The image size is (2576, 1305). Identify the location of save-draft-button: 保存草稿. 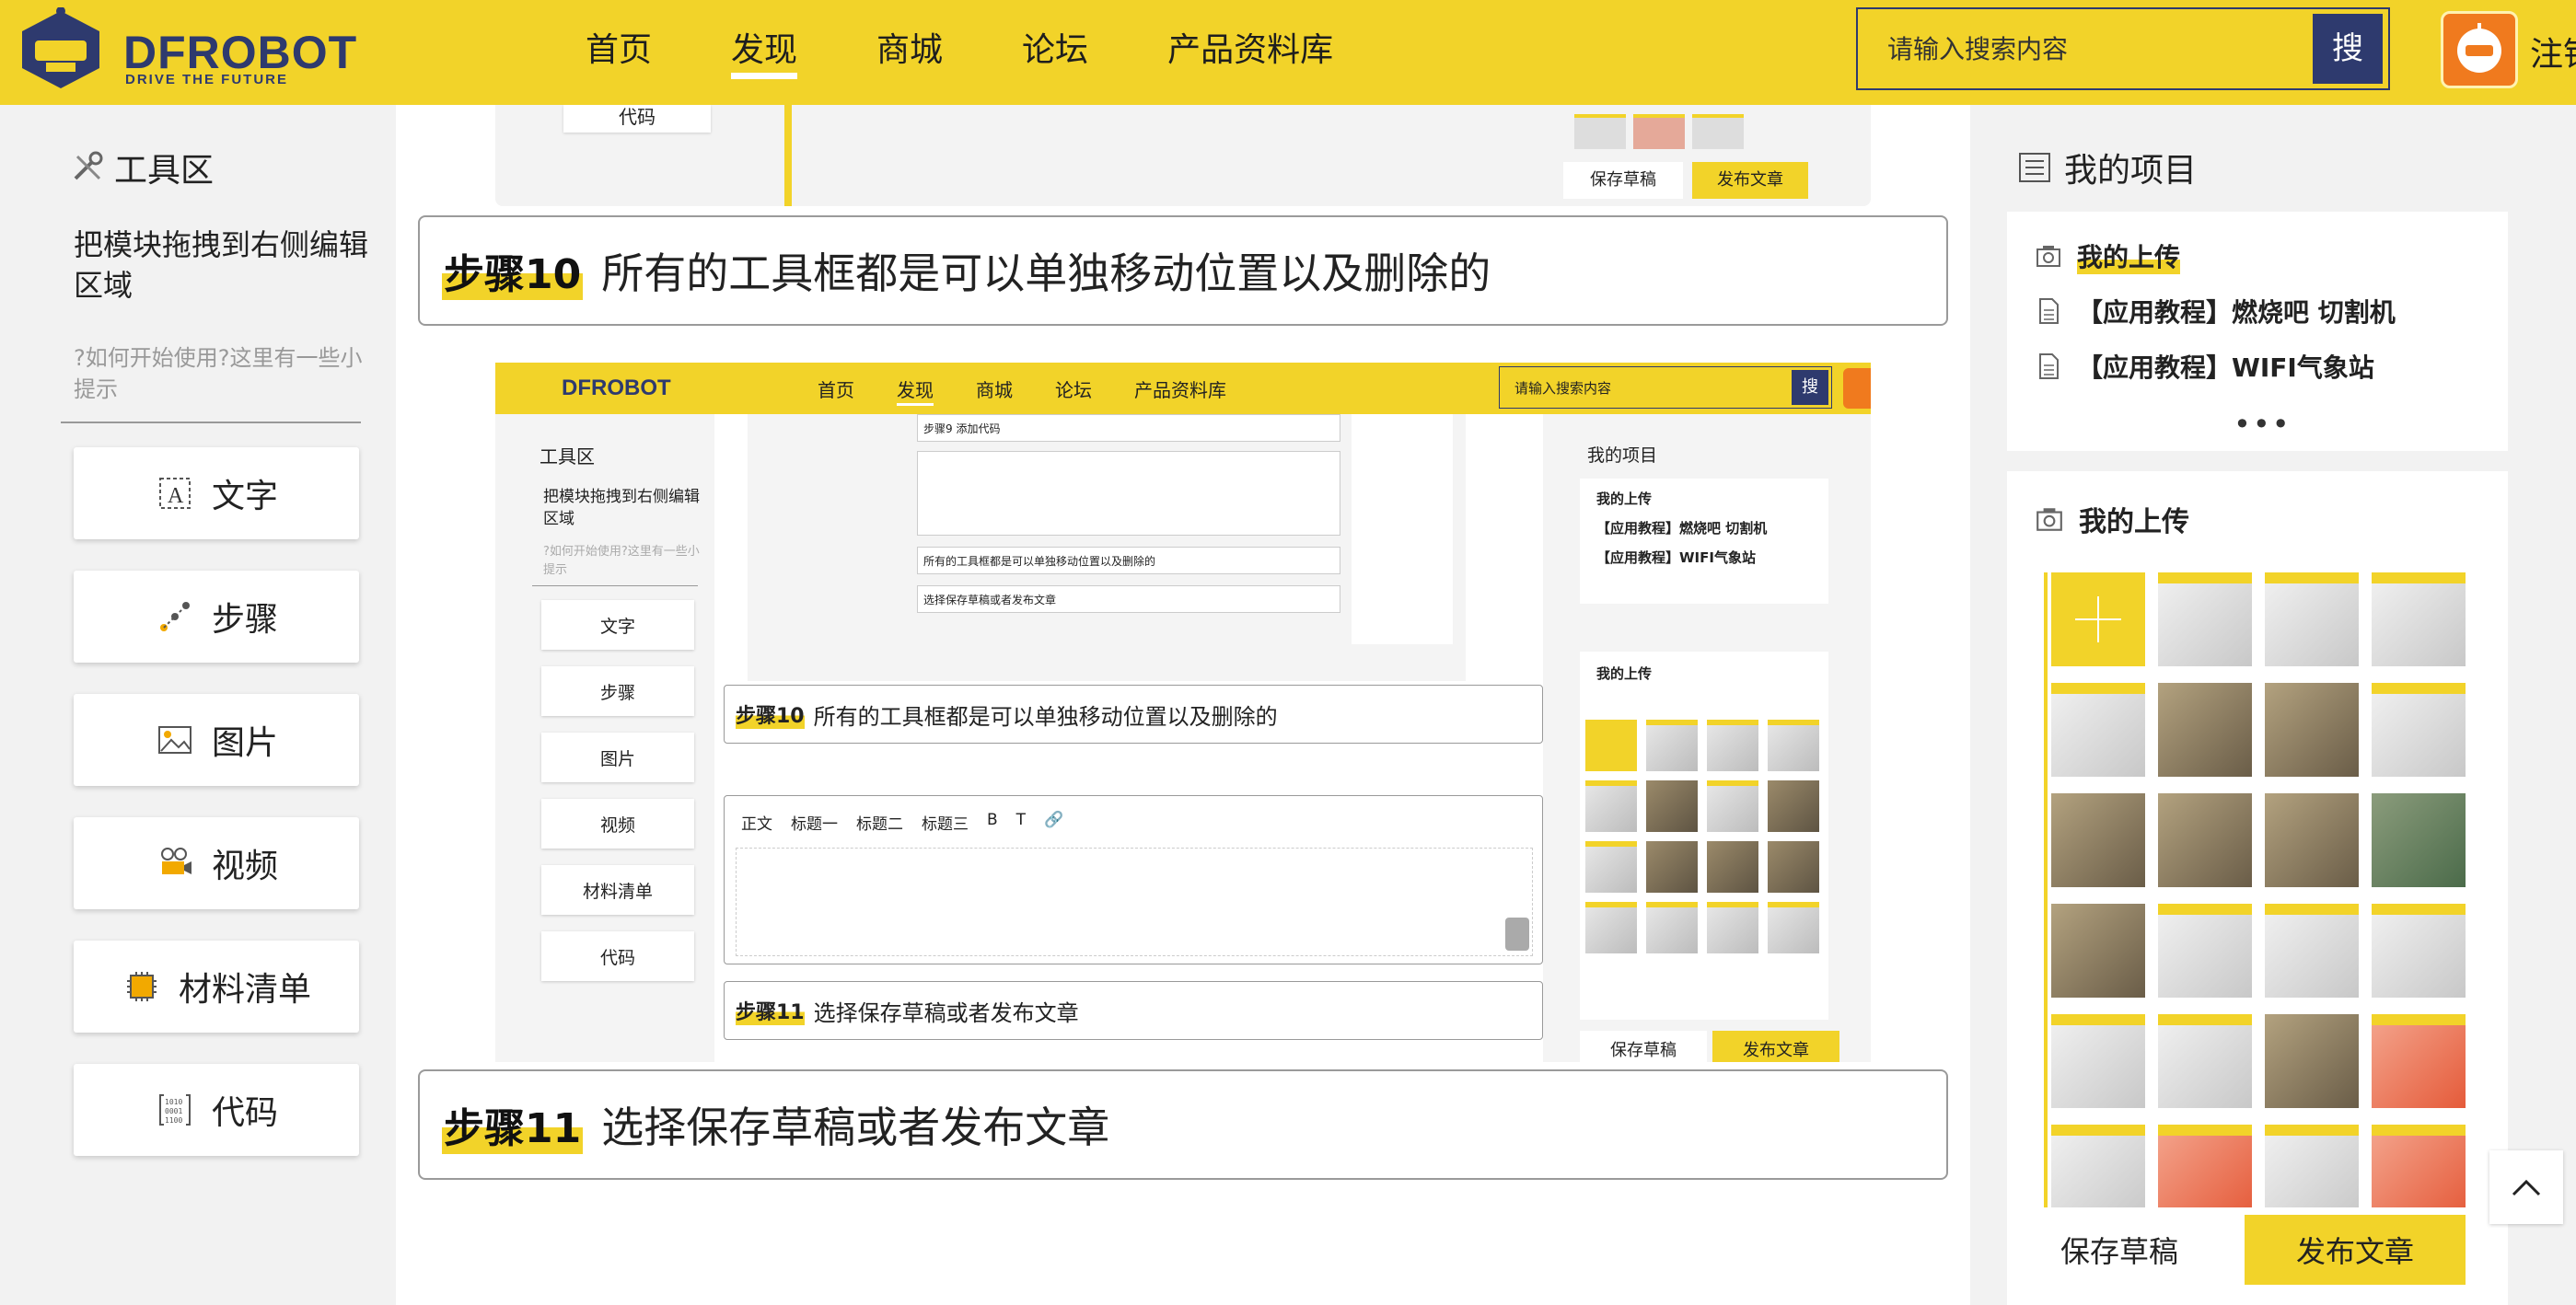
(2119, 1250).